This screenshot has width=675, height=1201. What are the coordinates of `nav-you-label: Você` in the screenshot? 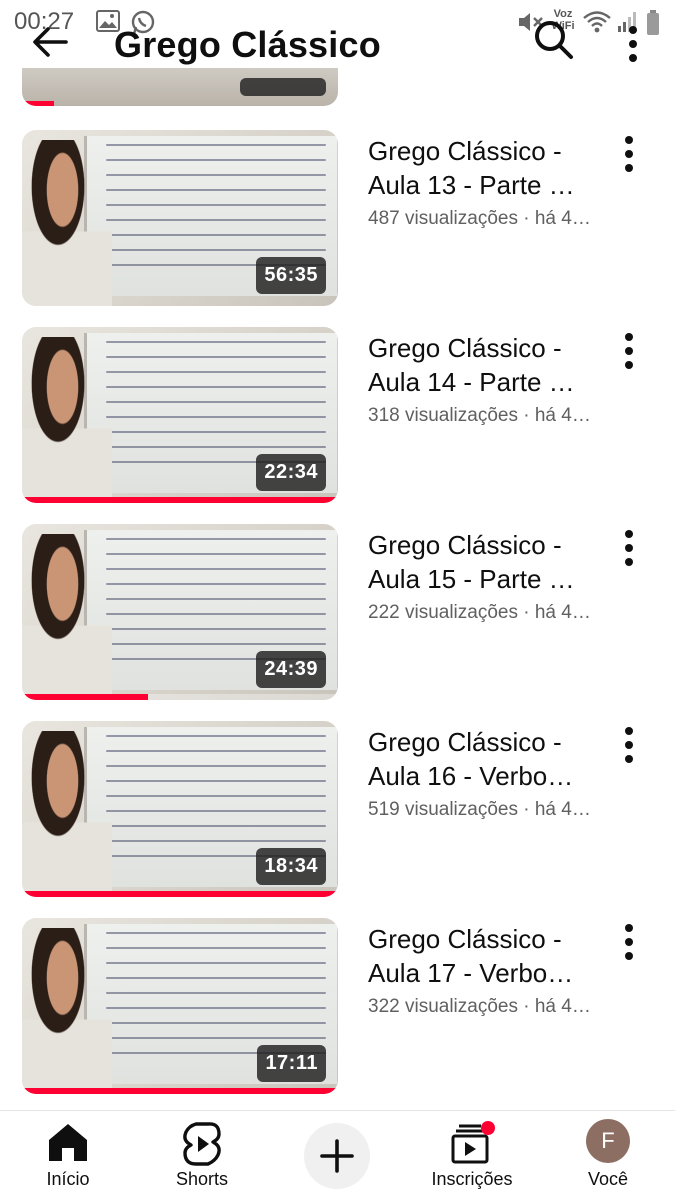 It's located at (608, 1179).